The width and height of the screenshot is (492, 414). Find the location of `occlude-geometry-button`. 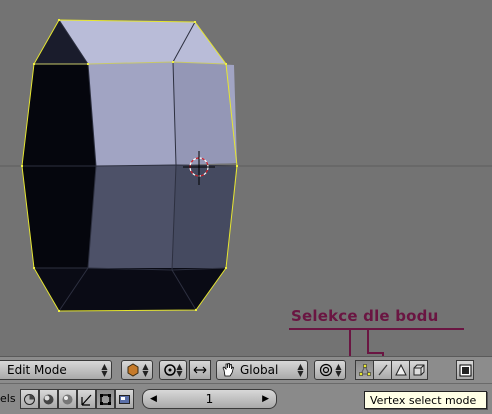

occlude-geometry-button is located at coordinates (418, 370).